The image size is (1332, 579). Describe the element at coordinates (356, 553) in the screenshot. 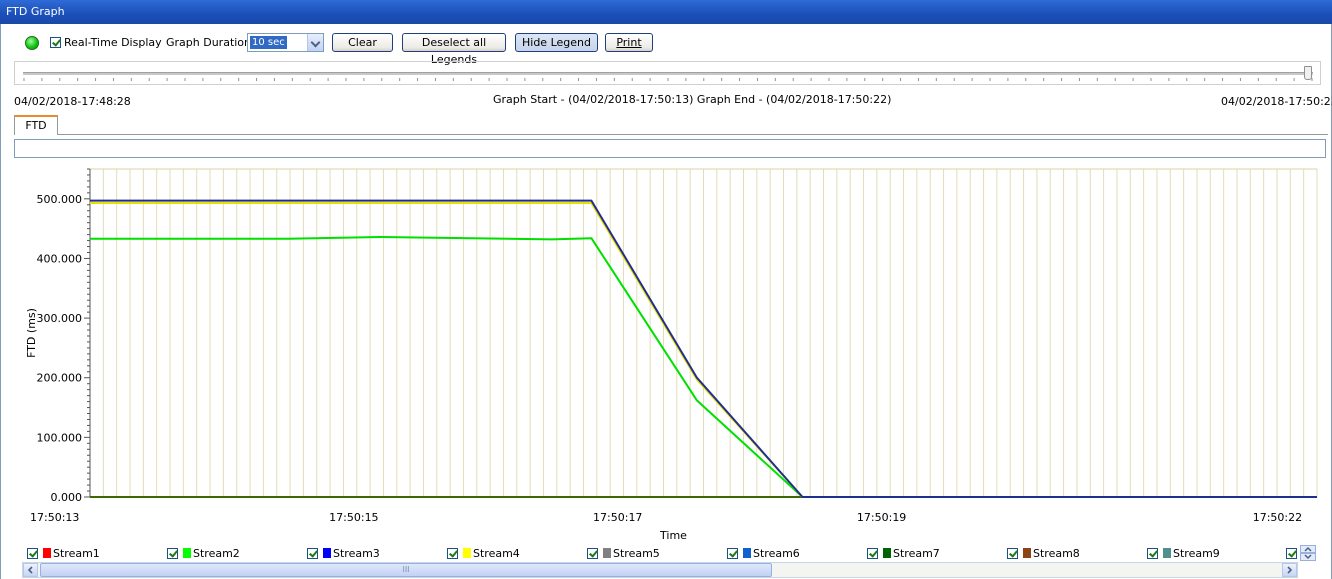

I see `legend-label: Stream3` at that location.